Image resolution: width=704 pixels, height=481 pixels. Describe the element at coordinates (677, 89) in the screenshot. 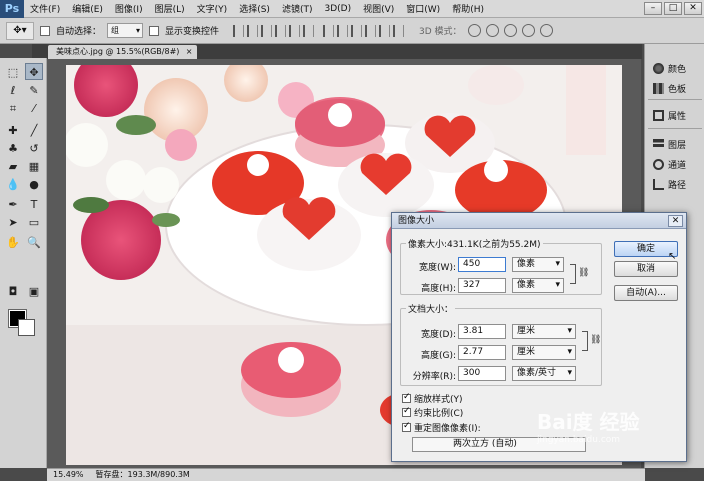

I see `swatches-panel-label: 色板` at that location.